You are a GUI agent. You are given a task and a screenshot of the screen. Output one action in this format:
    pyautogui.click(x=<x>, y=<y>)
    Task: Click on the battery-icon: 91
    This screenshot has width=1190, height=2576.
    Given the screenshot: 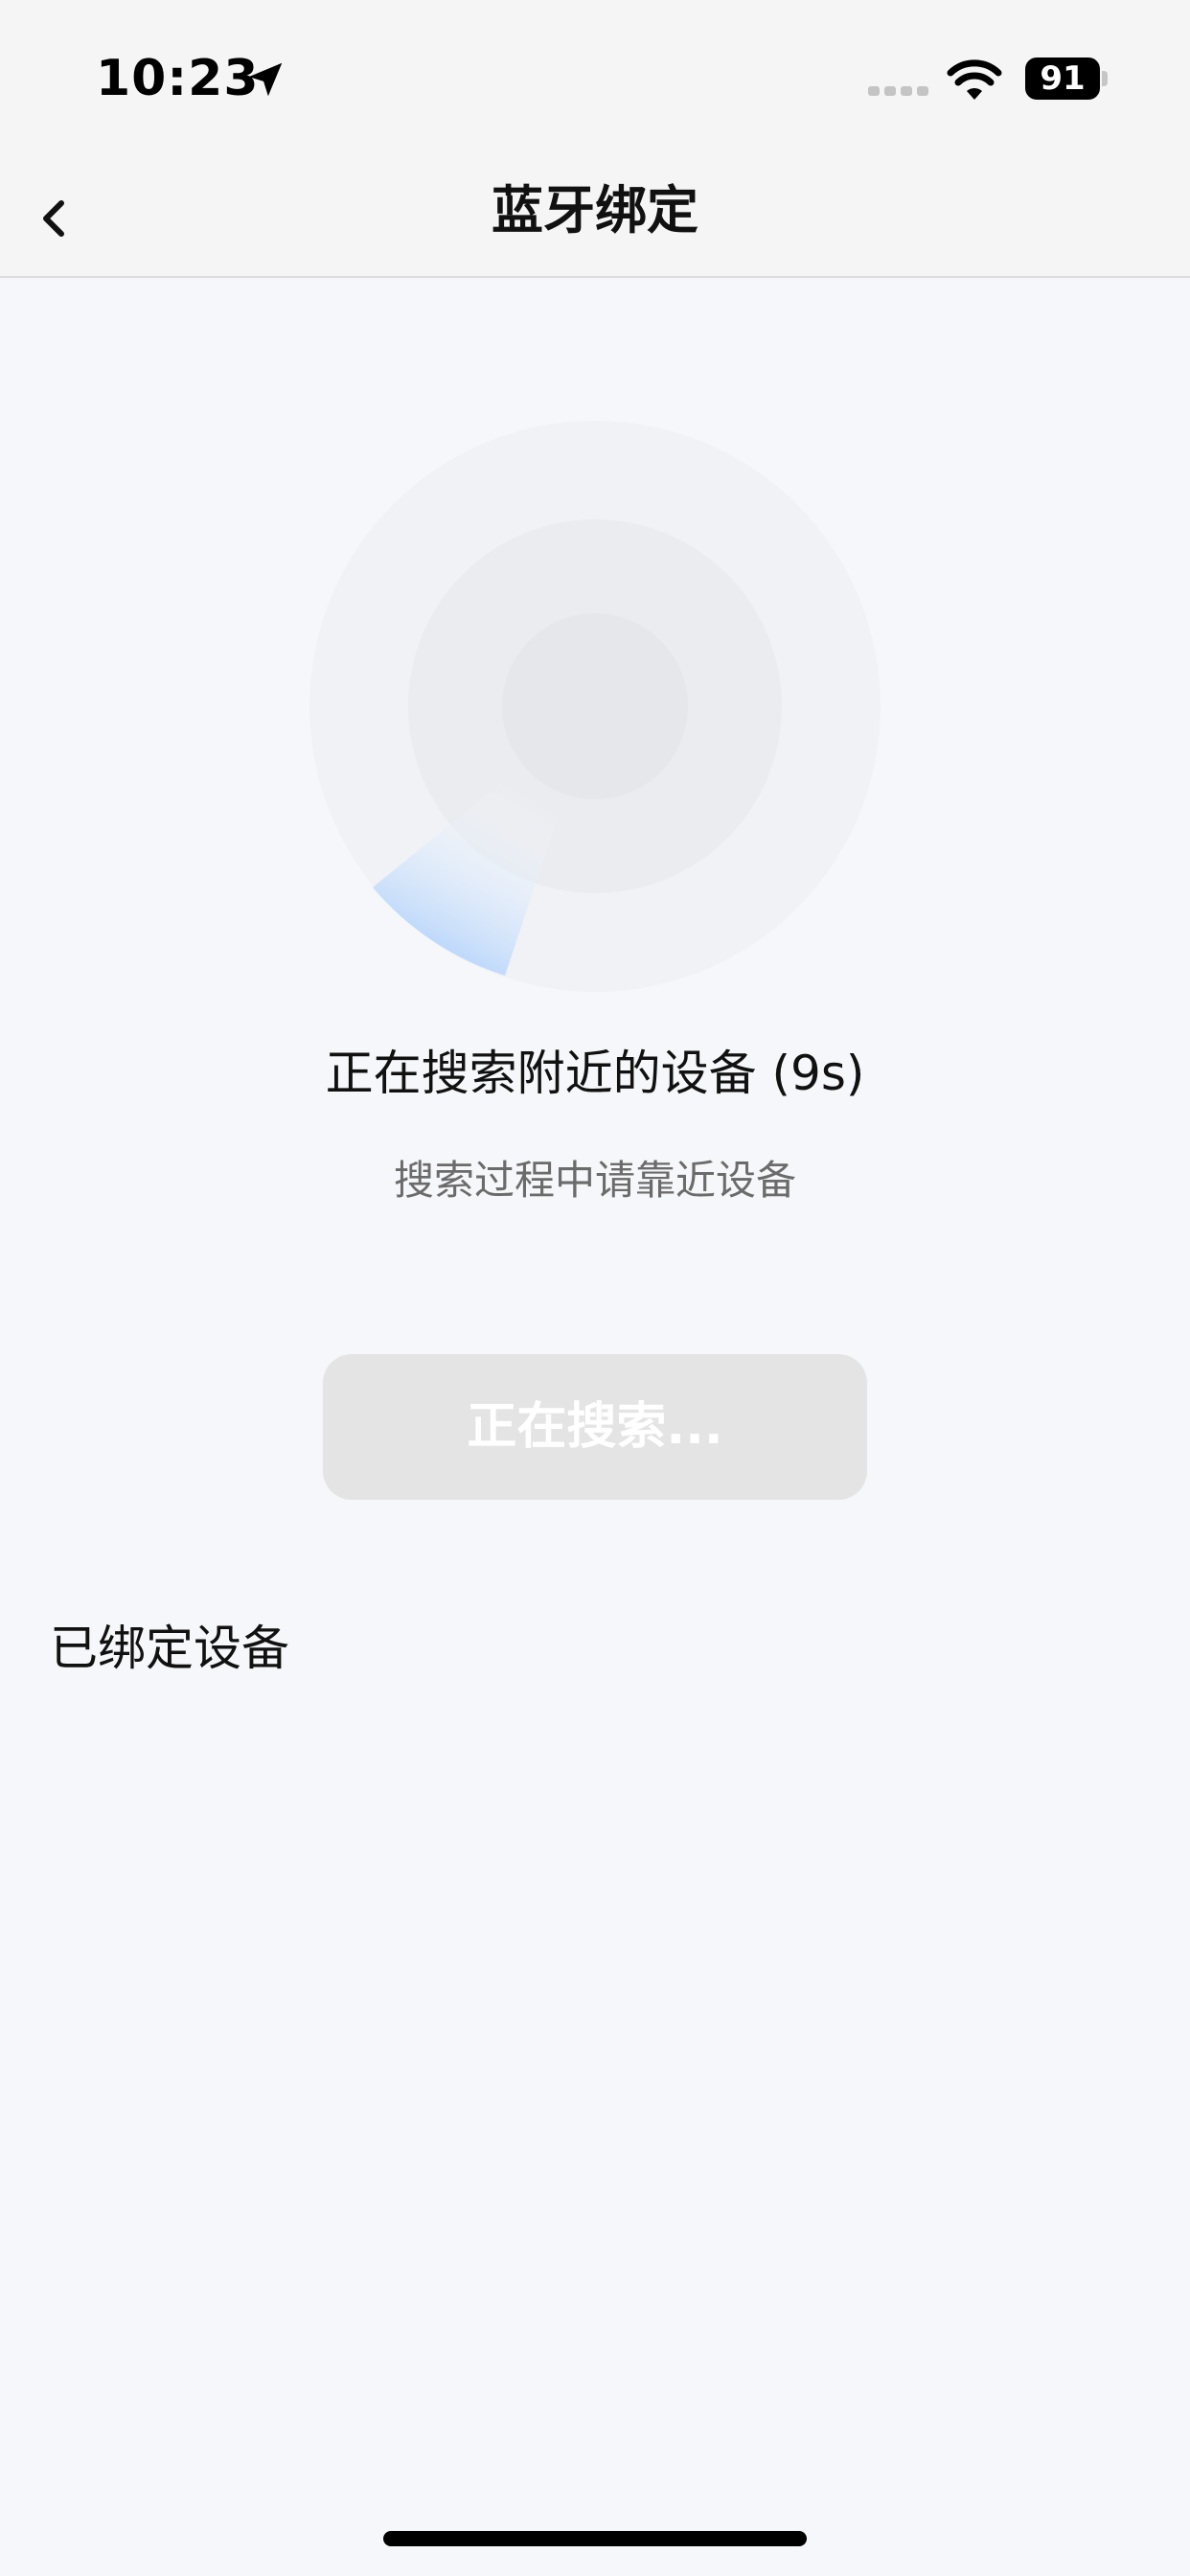 What is the action you would take?
    pyautogui.click(x=1067, y=79)
    